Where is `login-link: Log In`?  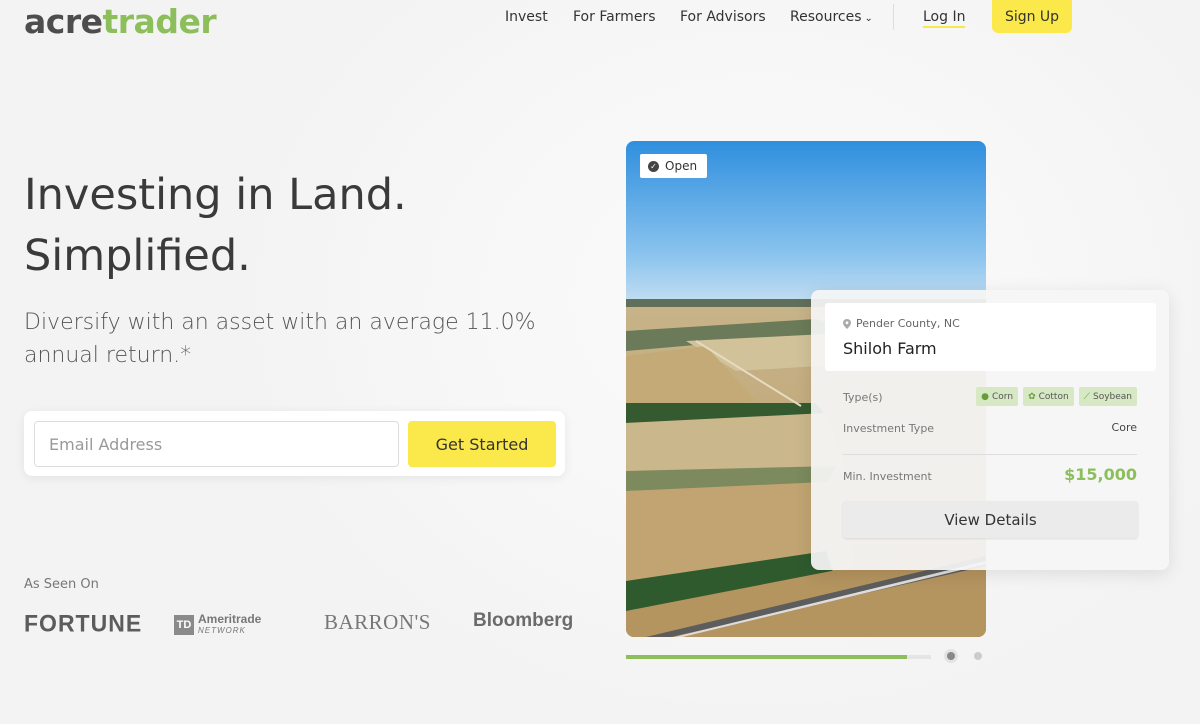
login-link: Log In is located at coordinates (944, 18).